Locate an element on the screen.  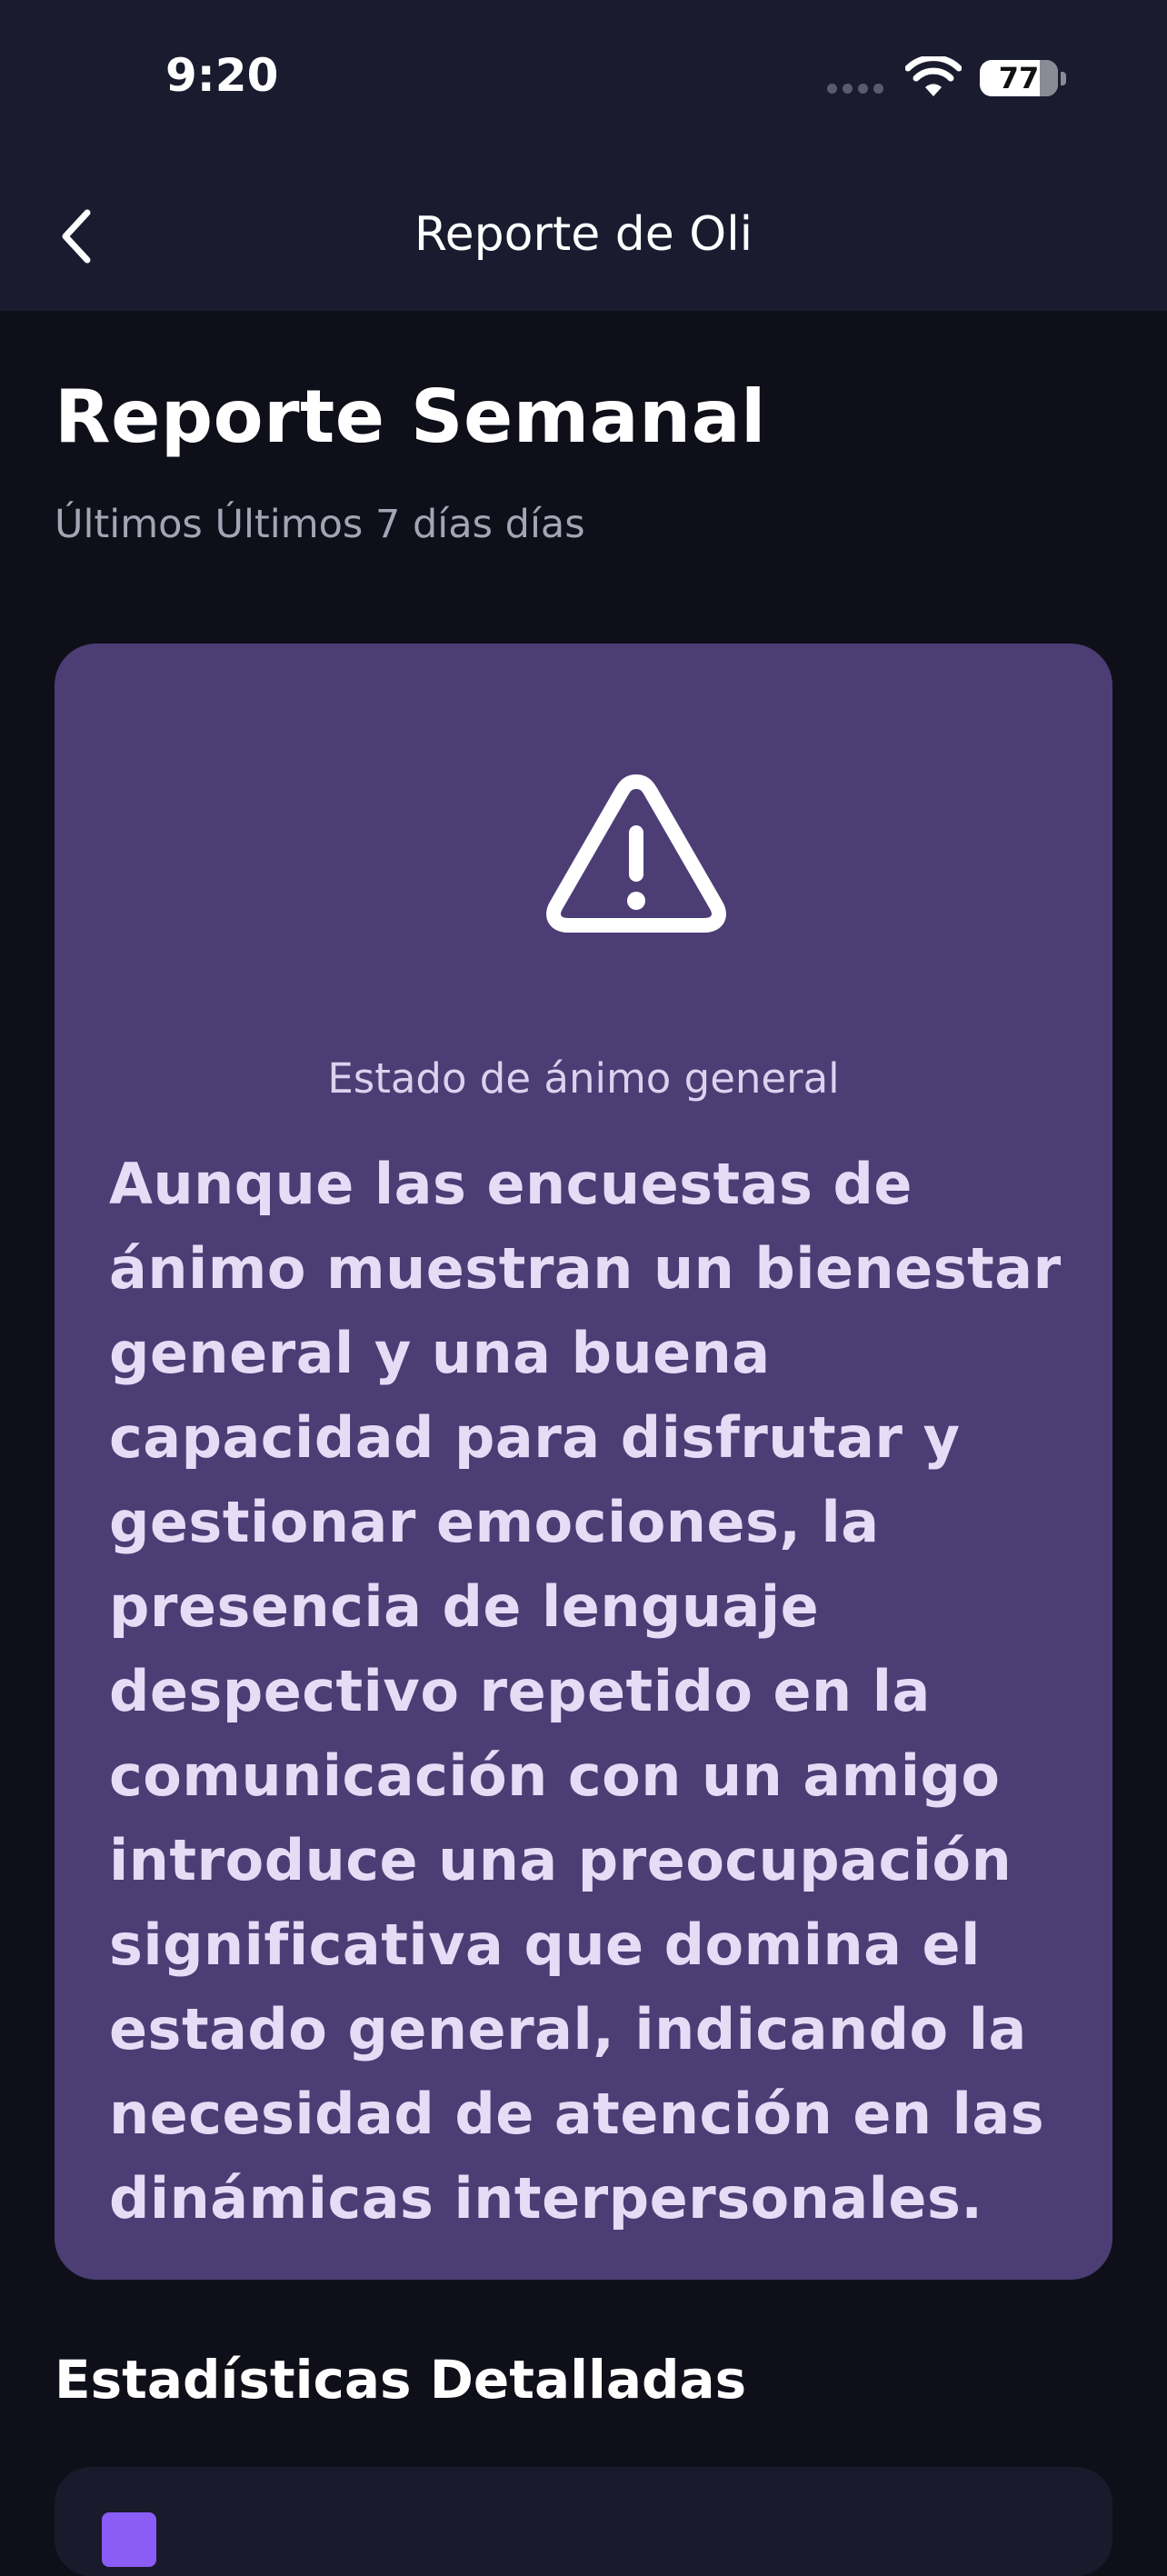
page-title: Reporte Semanal is located at coordinates (410, 416).